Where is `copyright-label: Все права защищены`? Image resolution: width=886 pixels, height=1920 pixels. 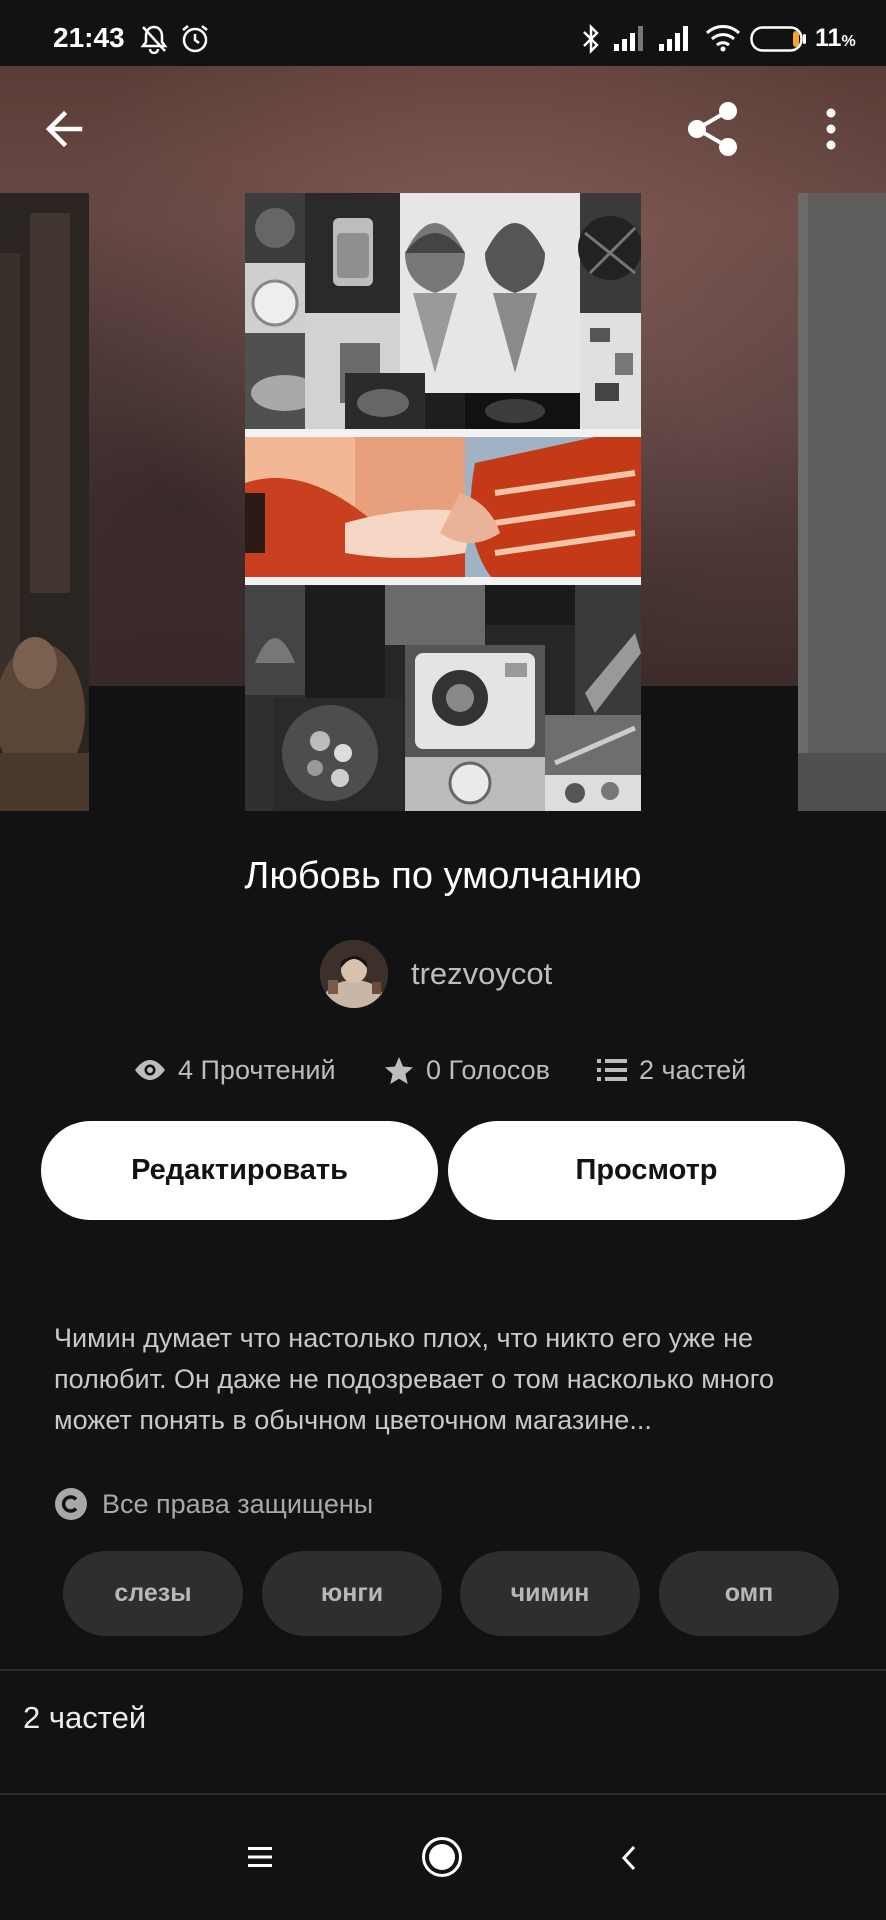 copyright-label: Все права защищены is located at coordinates (238, 1503).